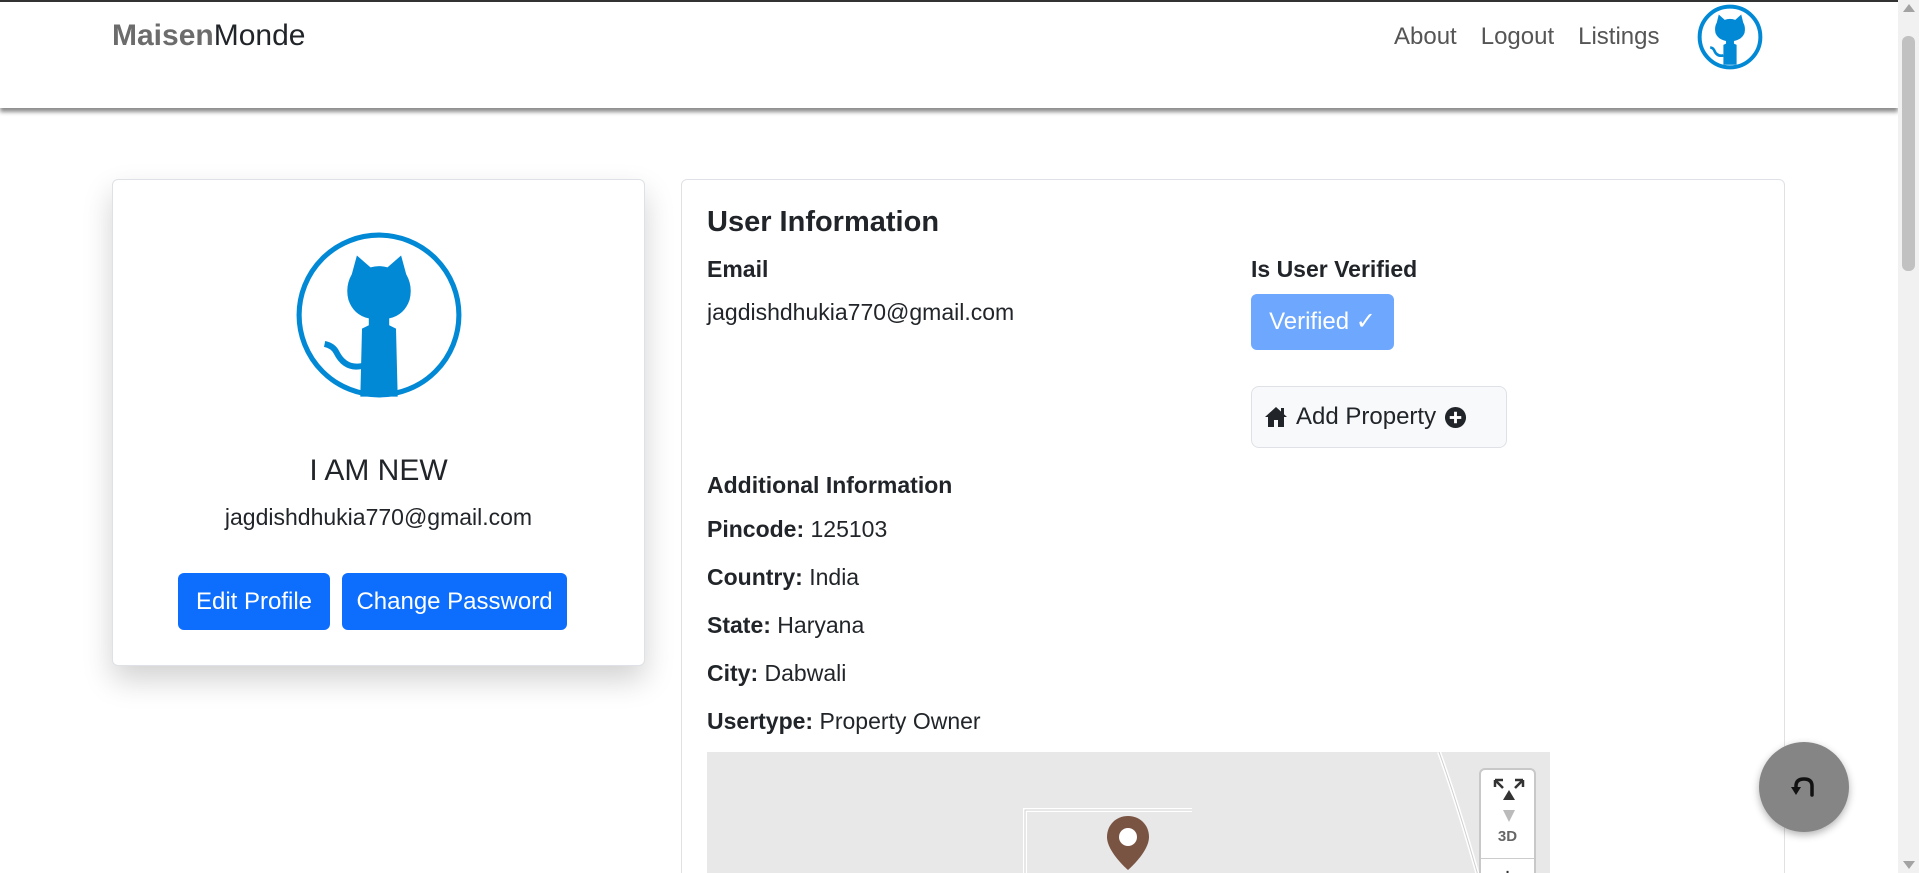  I want to click on map-zoom-in-button: +, so click(1507, 867).